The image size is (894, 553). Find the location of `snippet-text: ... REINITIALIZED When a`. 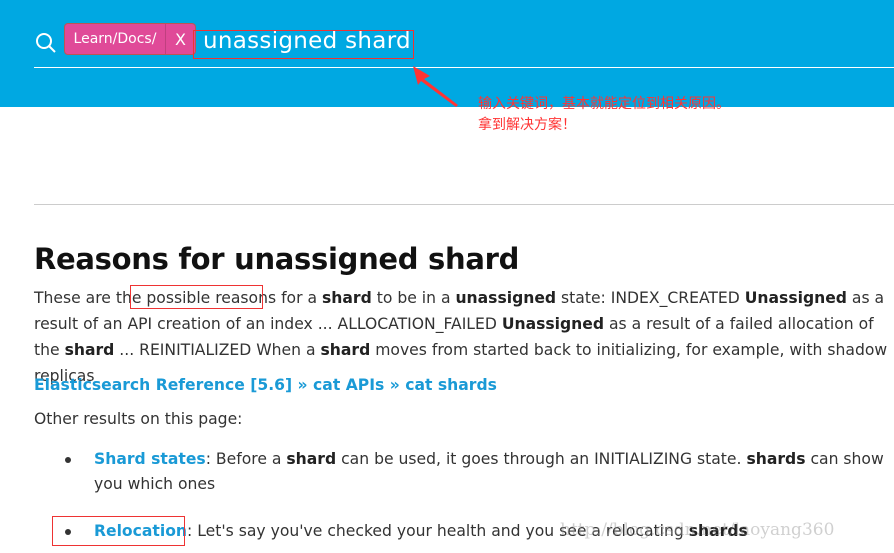

snippet-text: ... REINITIALIZED When a is located at coordinates (217, 350).